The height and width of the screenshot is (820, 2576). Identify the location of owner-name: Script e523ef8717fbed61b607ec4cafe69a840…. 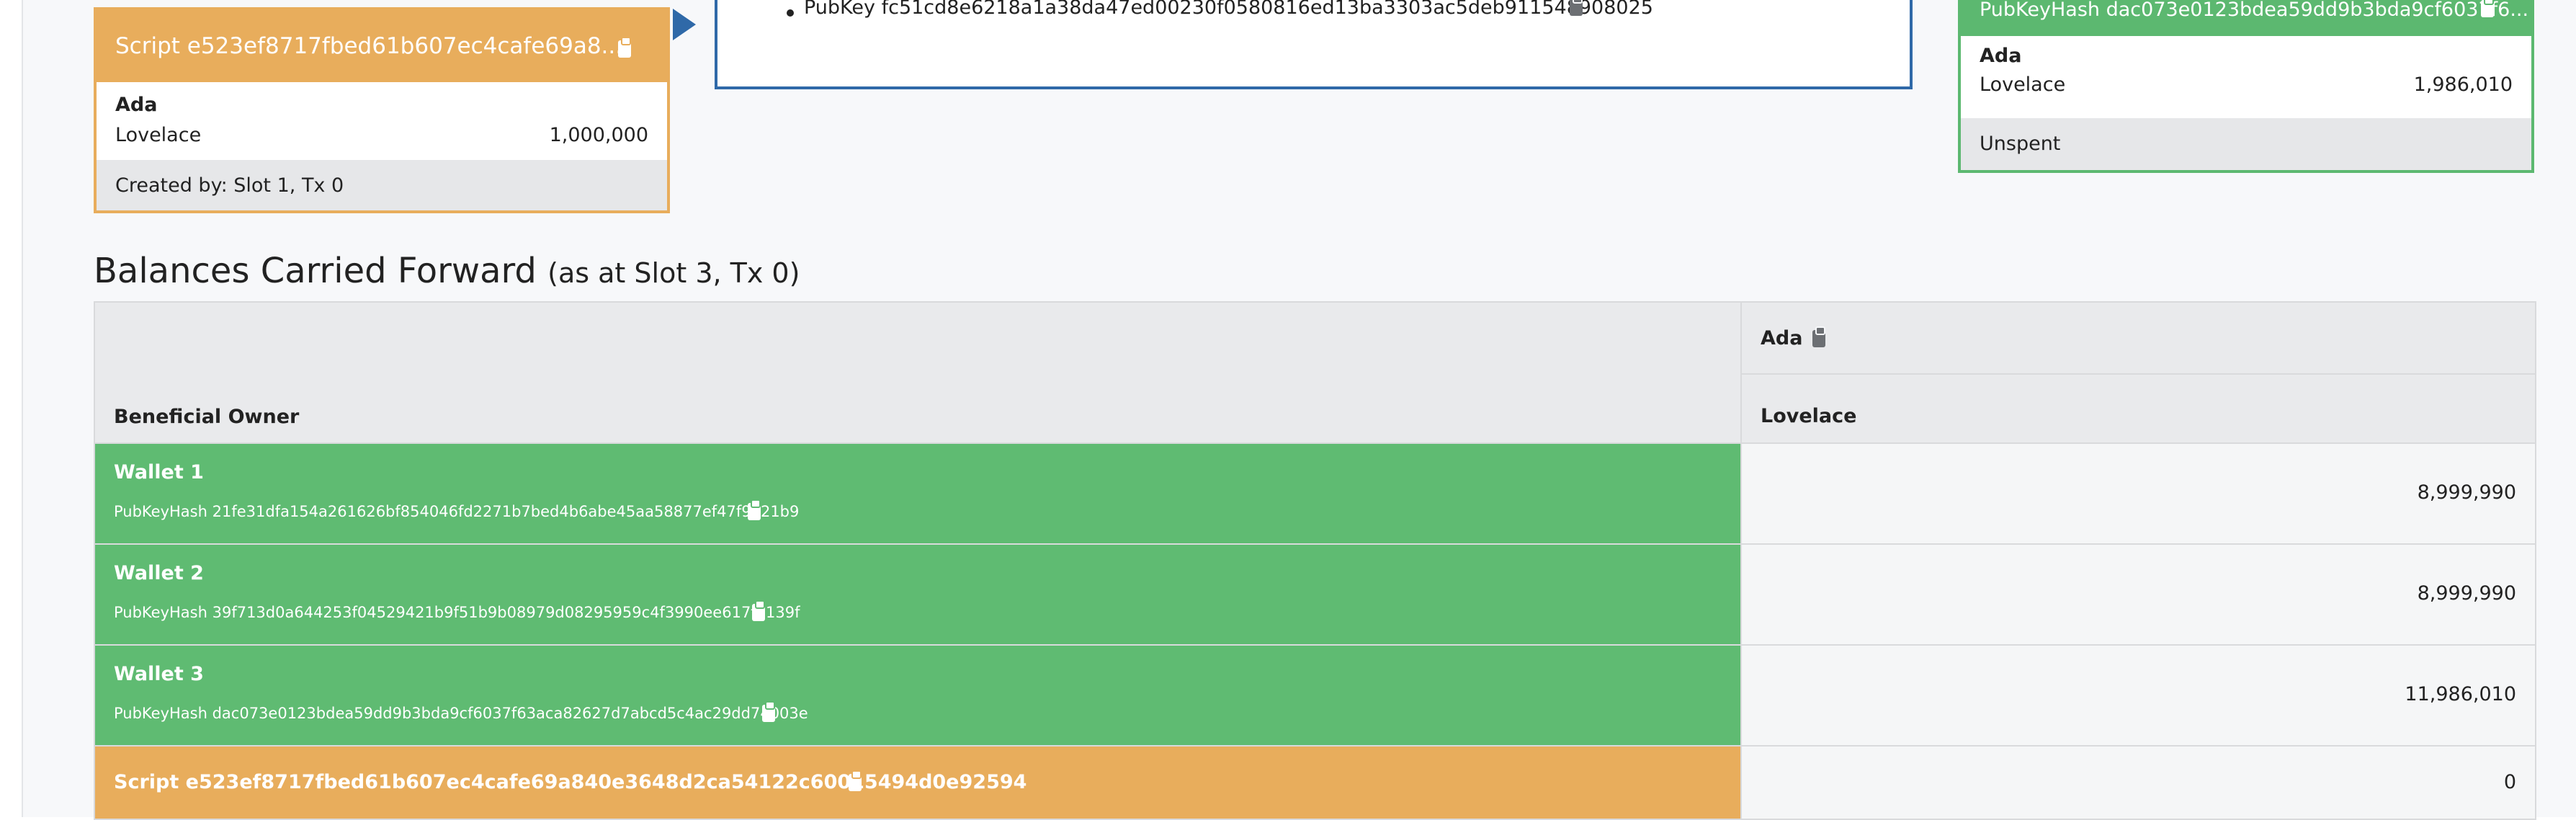
(570, 782).